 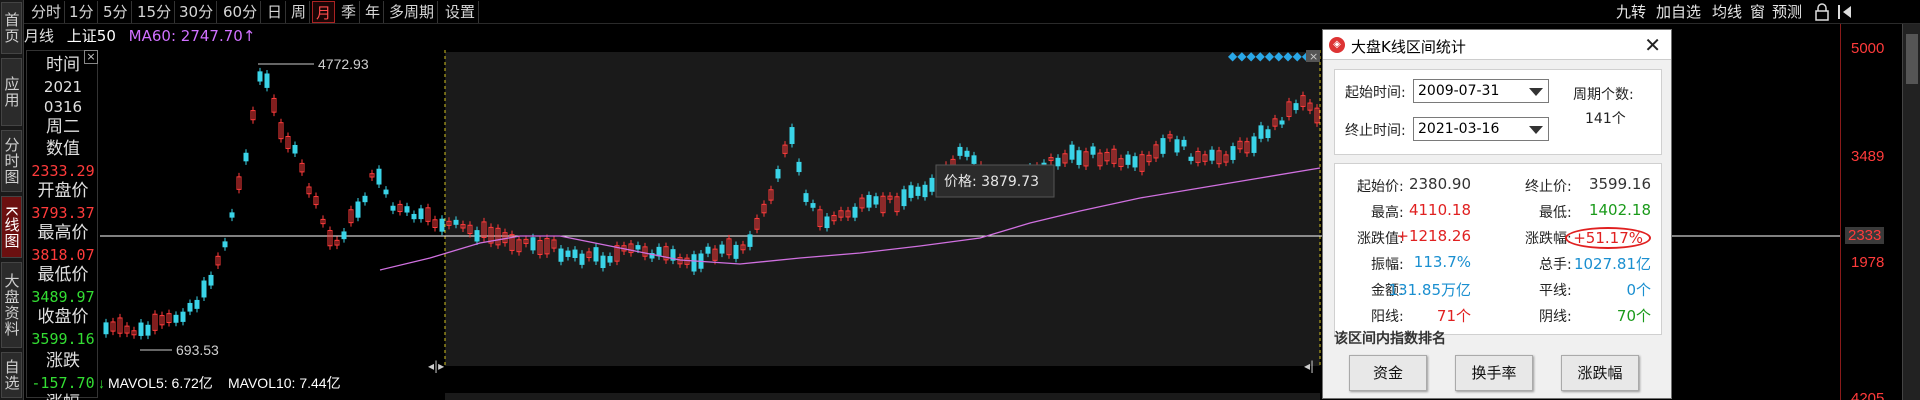 I want to click on side-scrollbar, so click(x=1911, y=212).